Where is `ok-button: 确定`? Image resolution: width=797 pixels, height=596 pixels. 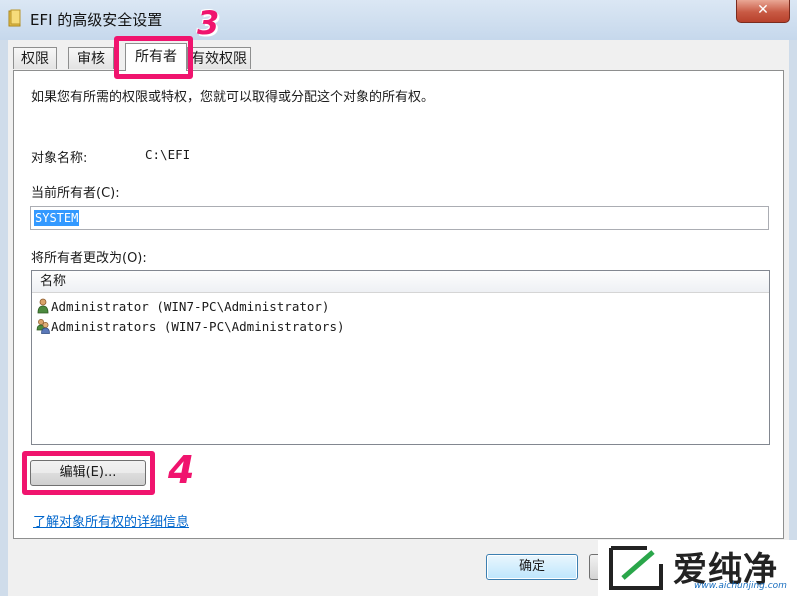 ok-button: 确定 is located at coordinates (532, 567).